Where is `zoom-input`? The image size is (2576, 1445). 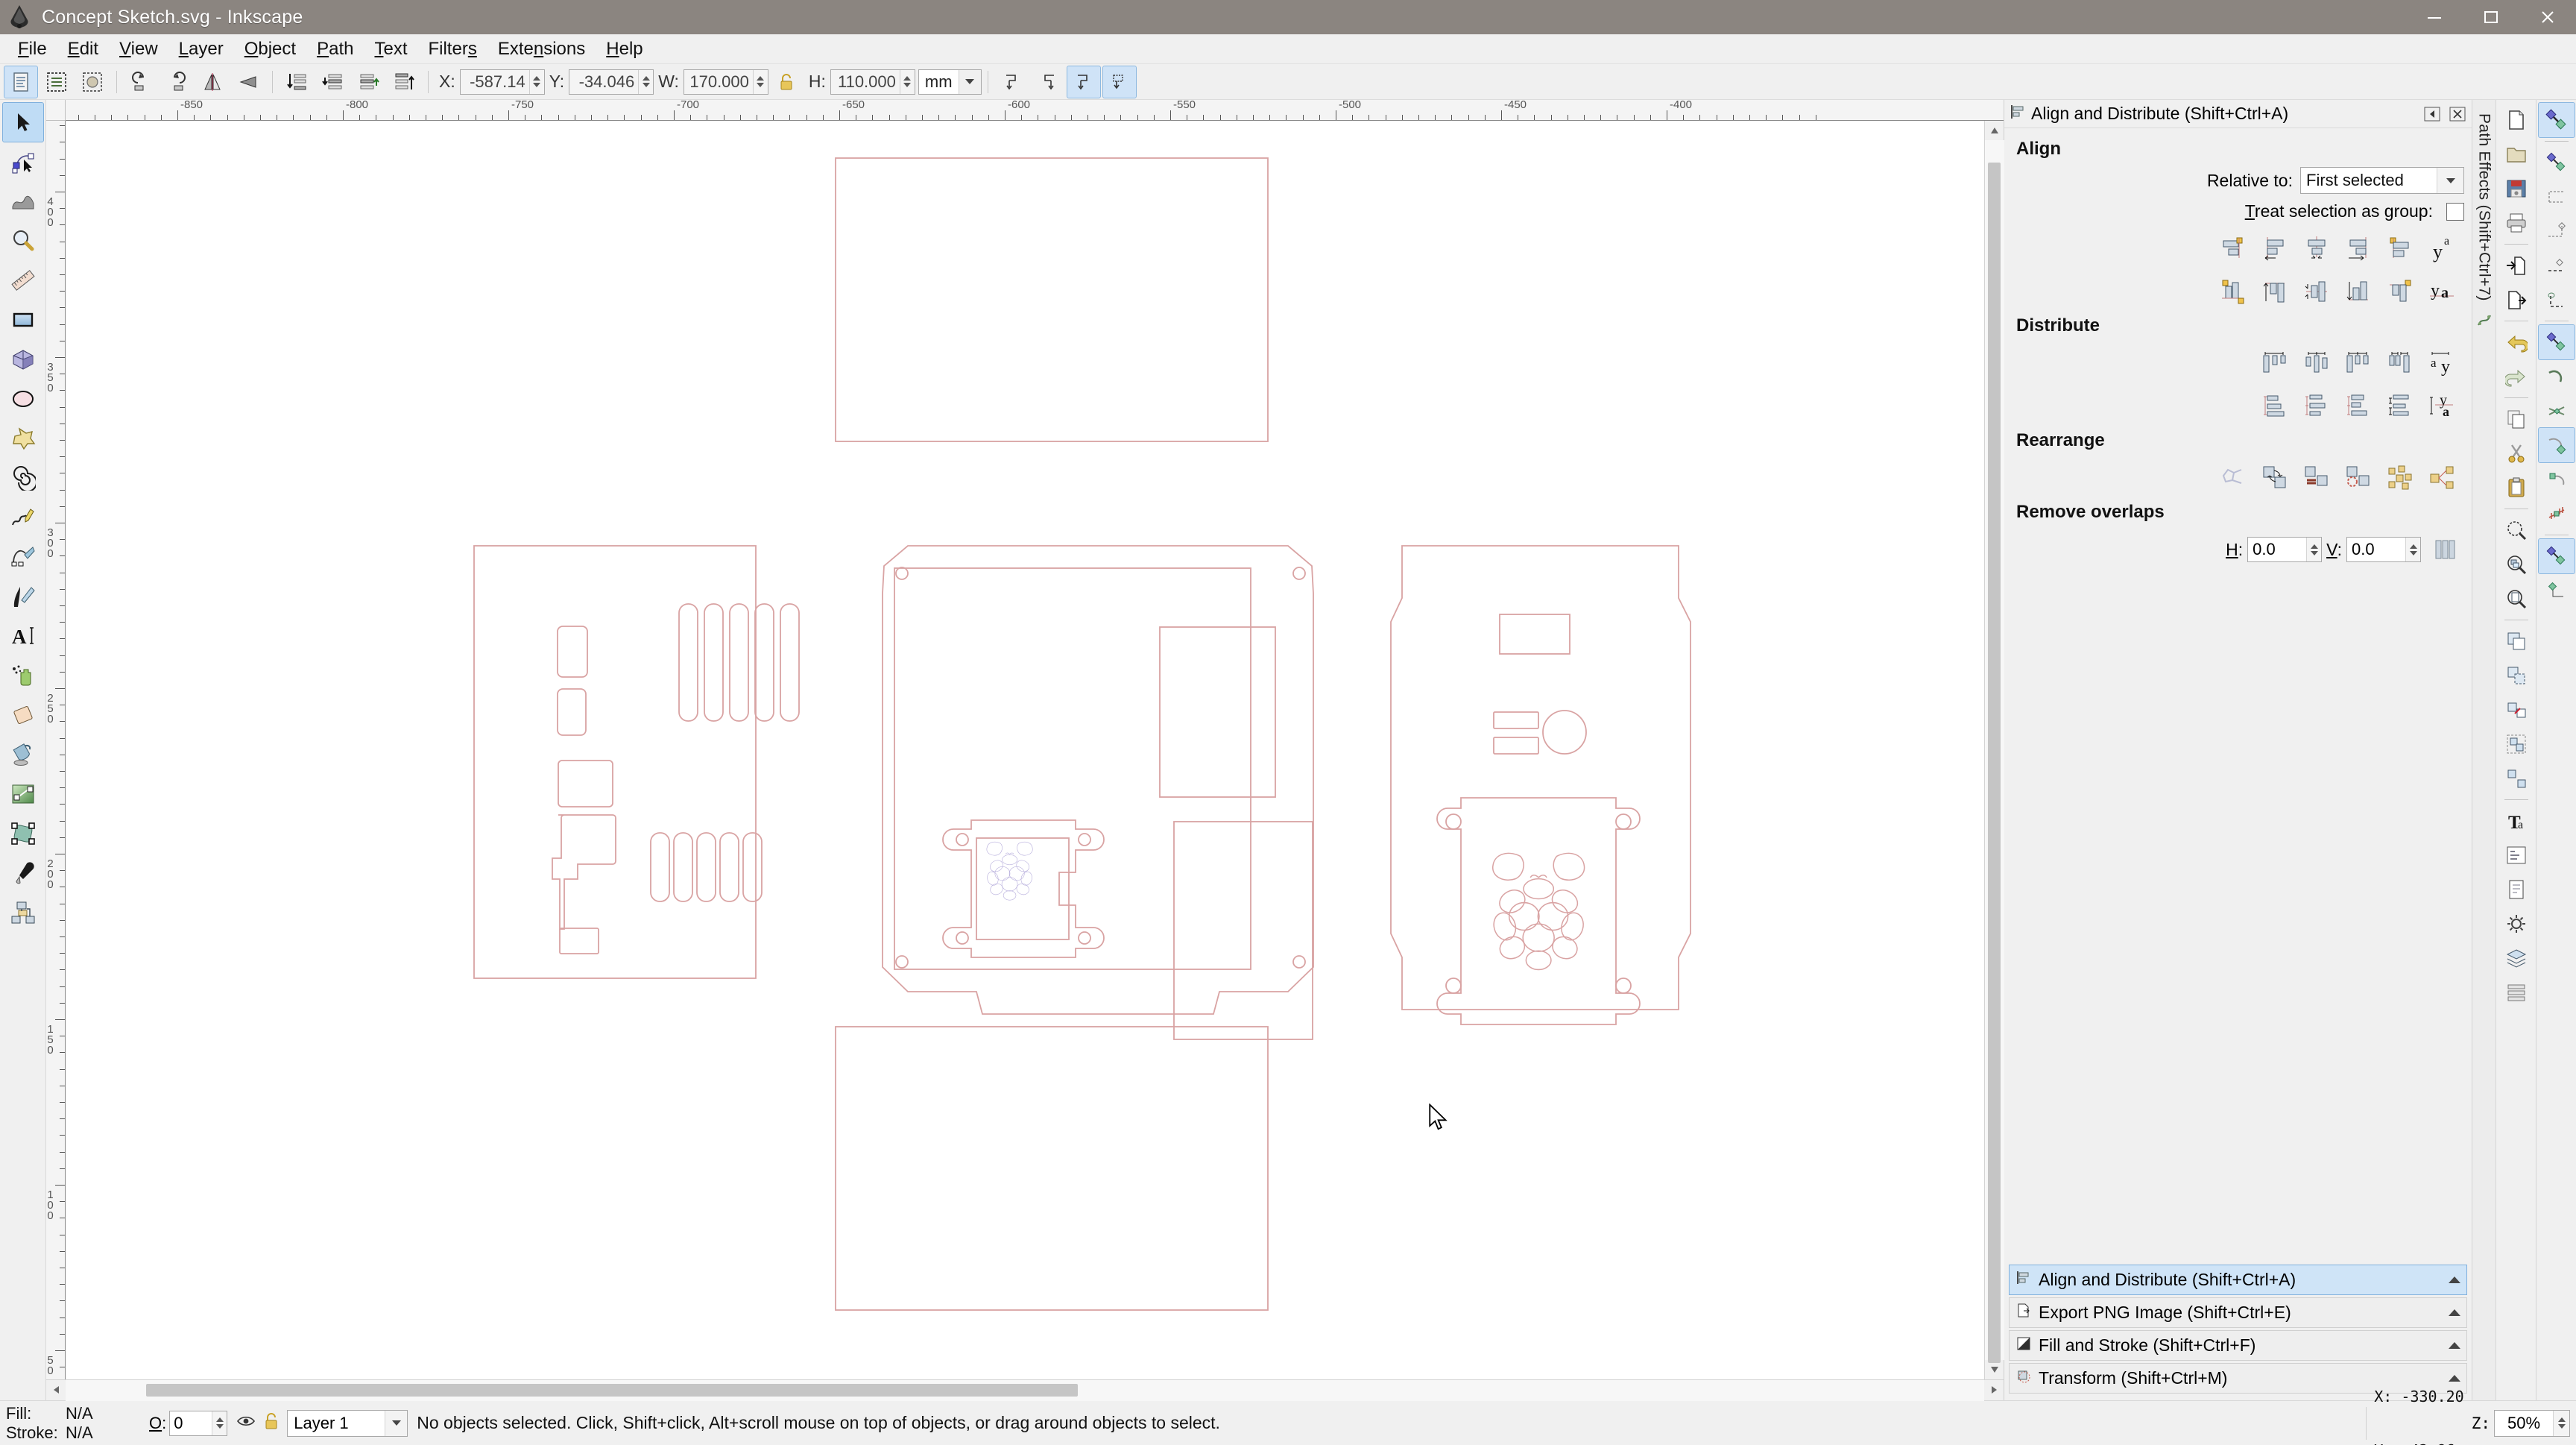
zoom-input is located at coordinates (2524, 1423).